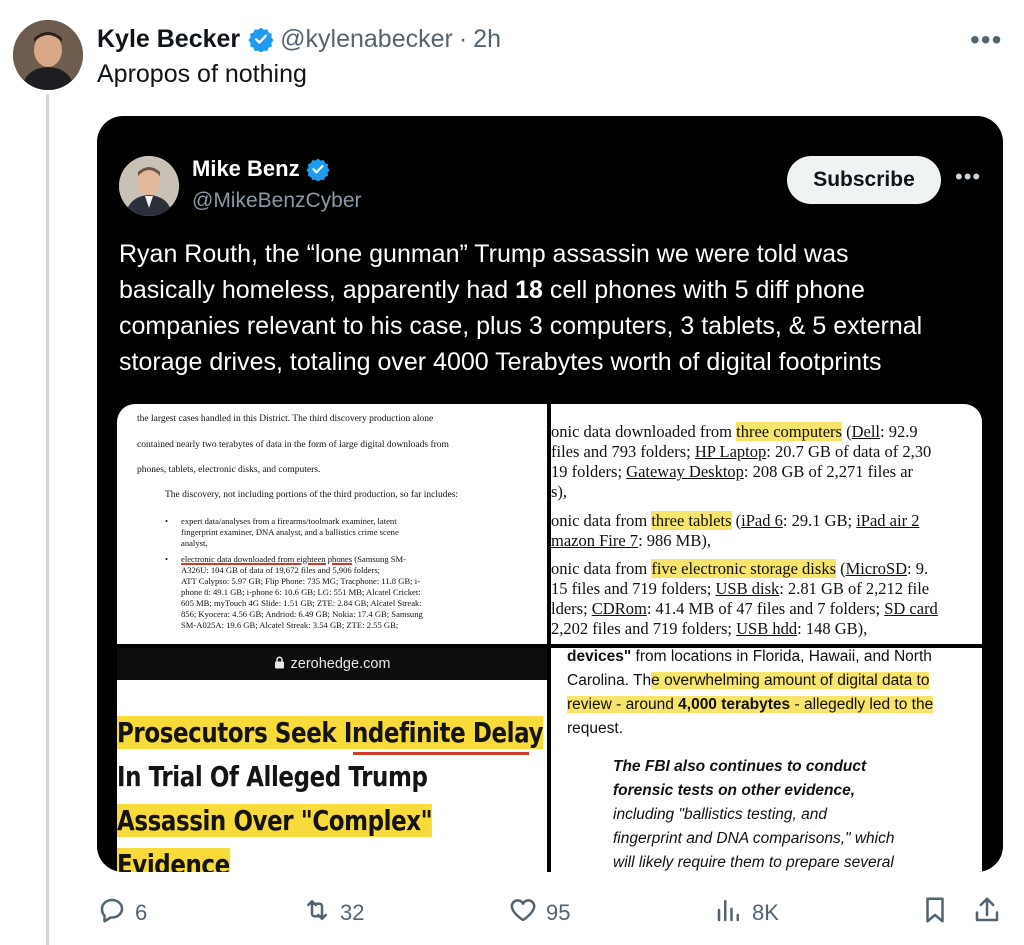  I want to click on bookmark-button, so click(939, 913).